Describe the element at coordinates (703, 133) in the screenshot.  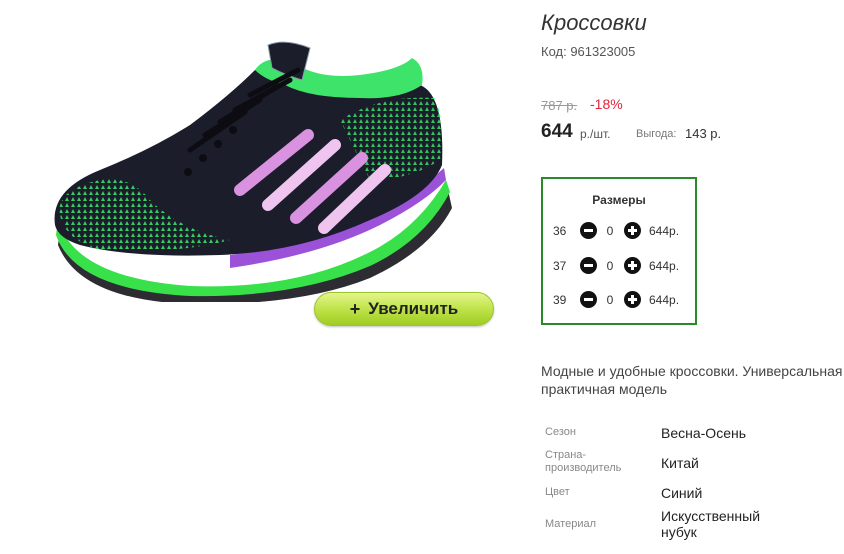
I see `benefit-value: 143 р.` at that location.